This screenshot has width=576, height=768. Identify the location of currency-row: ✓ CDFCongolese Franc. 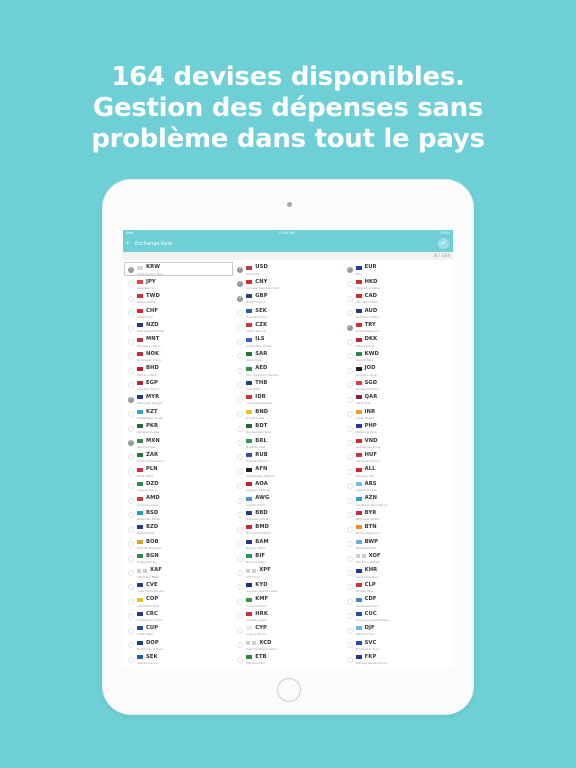
(397, 601).